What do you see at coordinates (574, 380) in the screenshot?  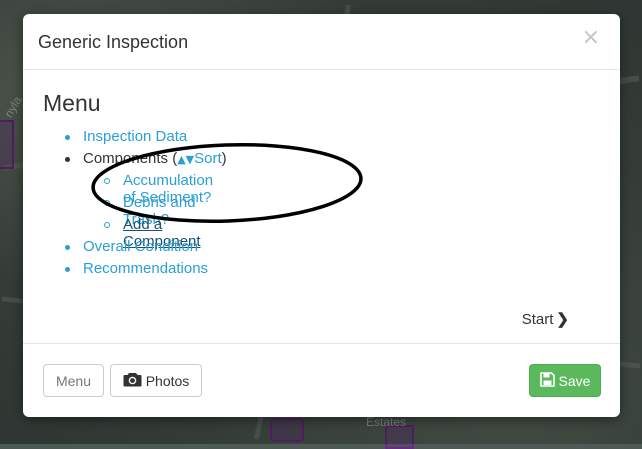 I see `save-label: Save` at bounding box center [574, 380].